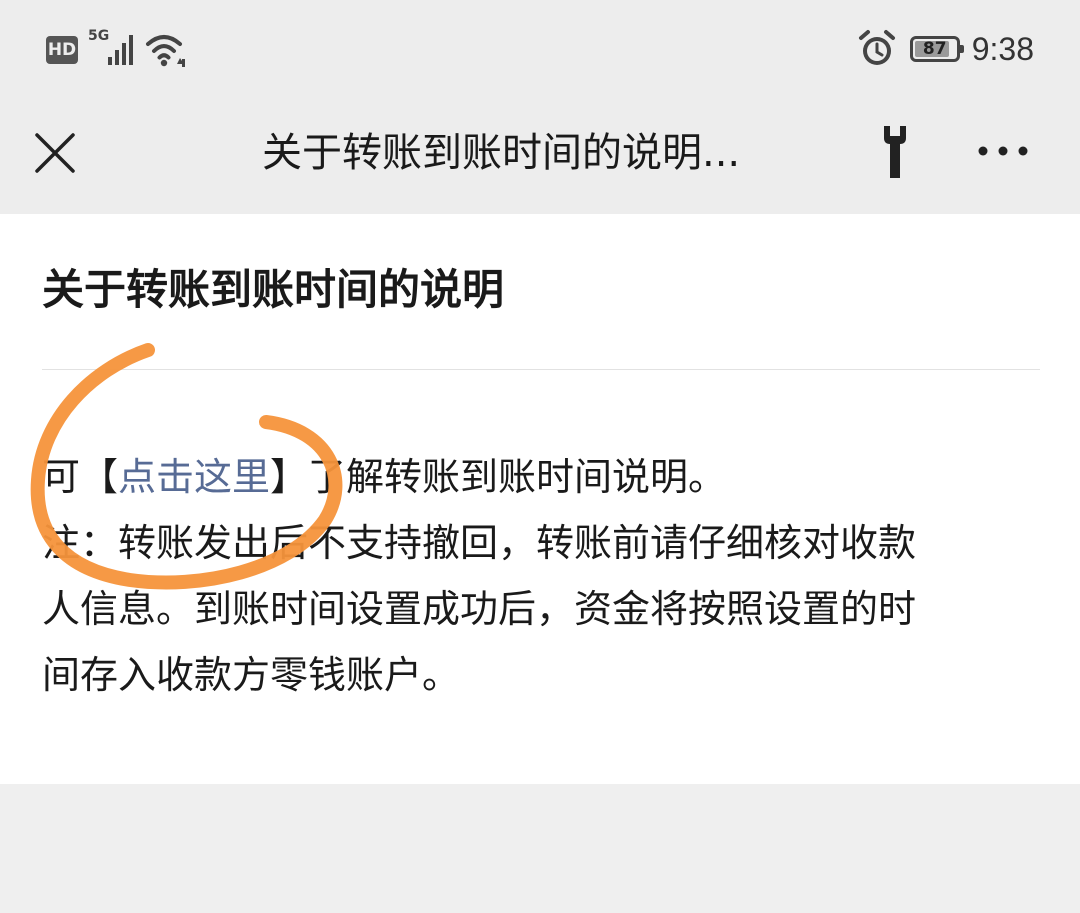  I want to click on line1-suffix: 】了解转账到账时间说明。, so click(498, 477).